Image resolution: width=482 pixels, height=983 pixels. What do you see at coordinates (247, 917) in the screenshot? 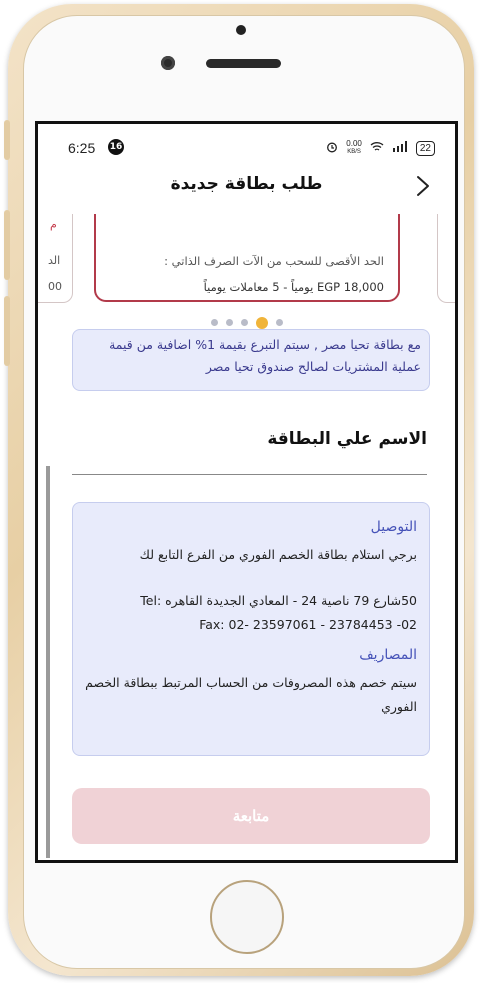
I see `home-button` at bounding box center [247, 917].